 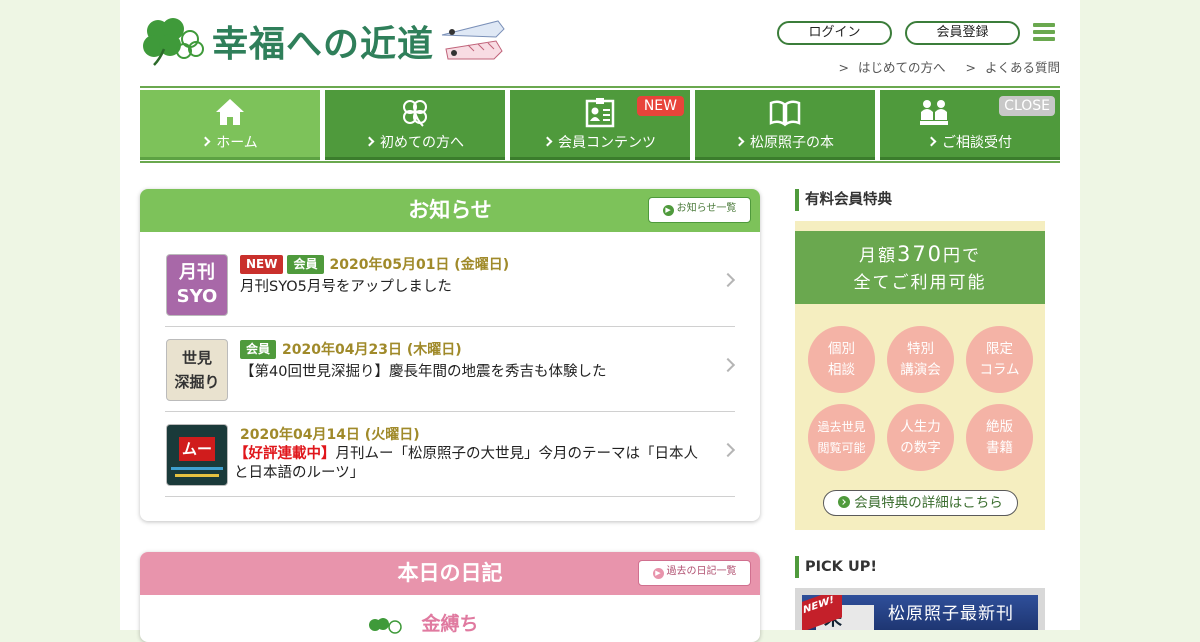 What do you see at coordinates (920, 437) in the screenshot?
I see `benefit-circle: 人生力 の数字` at bounding box center [920, 437].